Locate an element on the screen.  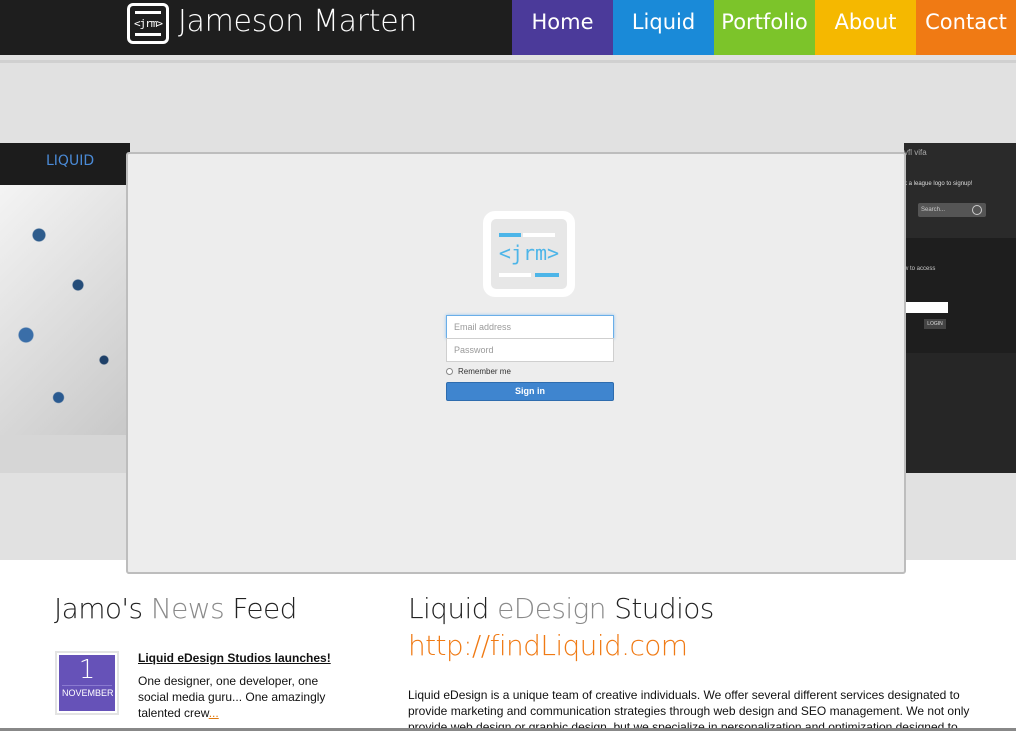
jrm-logo-icon: <jrm> is located at coordinates (529, 254).